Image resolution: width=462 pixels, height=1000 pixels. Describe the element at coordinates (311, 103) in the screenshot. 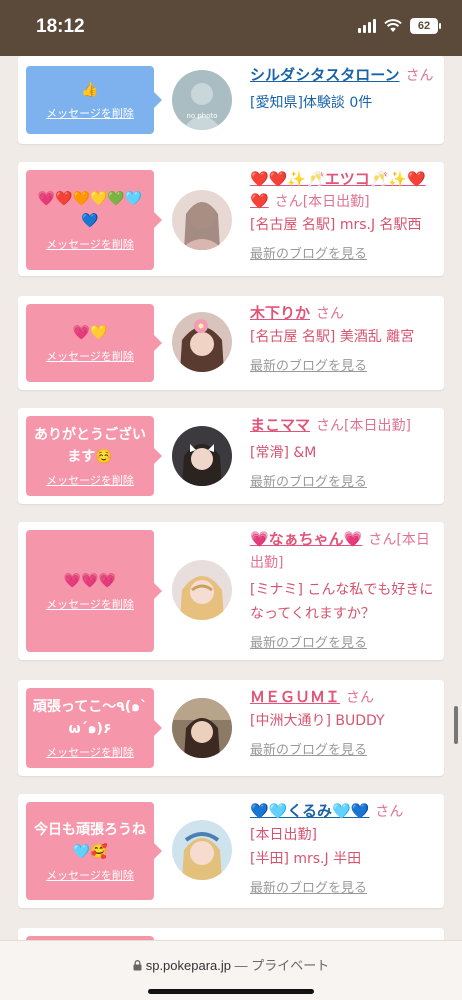

I see `user-meta: [愛知県]体験談 0件` at that location.